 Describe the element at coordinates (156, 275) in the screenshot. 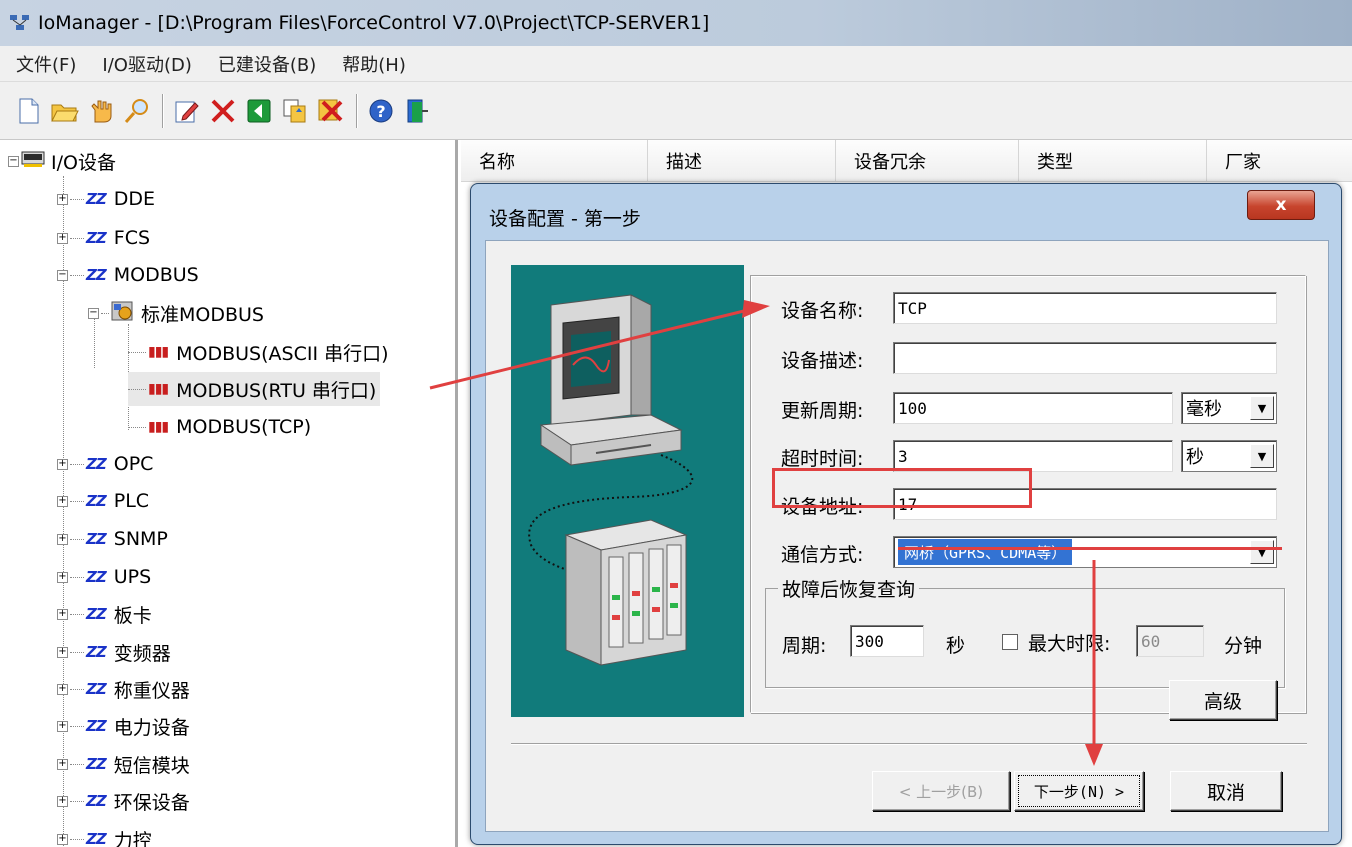

I see `tree-item-label: MODBUS` at that location.